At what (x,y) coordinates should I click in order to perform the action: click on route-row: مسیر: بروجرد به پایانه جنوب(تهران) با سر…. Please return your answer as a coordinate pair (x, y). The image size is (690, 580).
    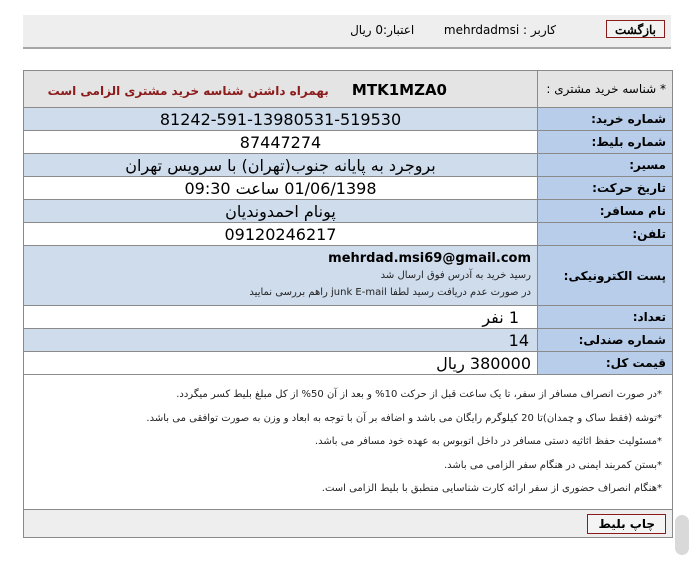
    Looking at the image, I should click on (348, 165).